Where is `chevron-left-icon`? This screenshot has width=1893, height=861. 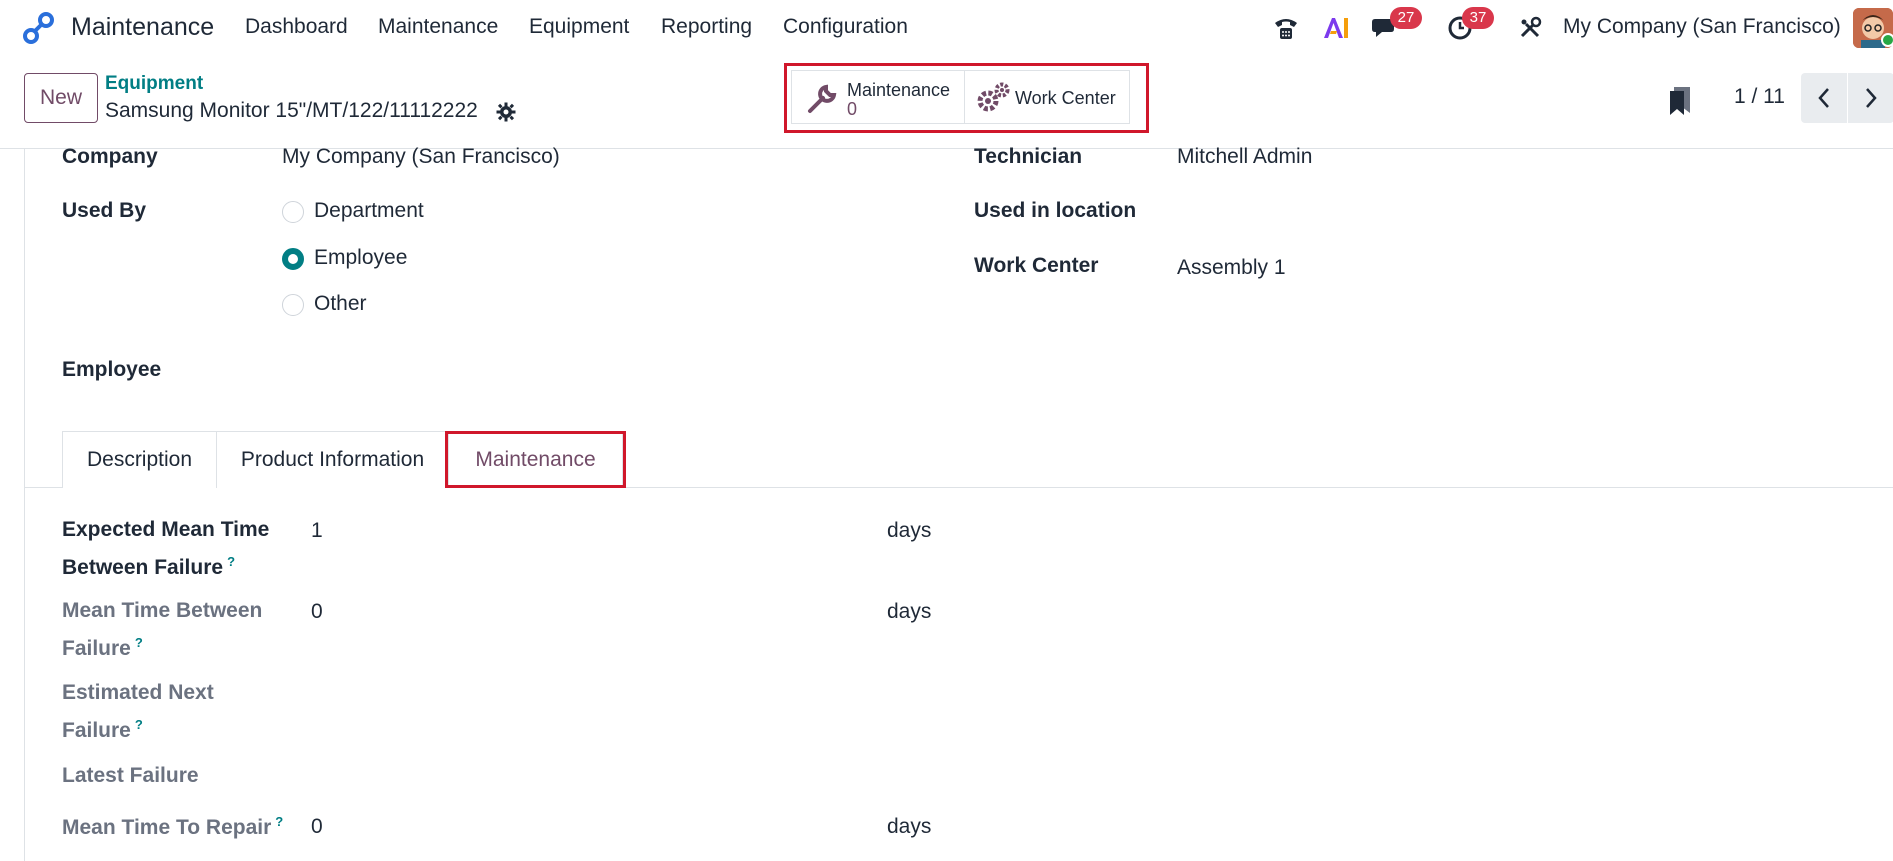 chevron-left-icon is located at coordinates (1823, 98).